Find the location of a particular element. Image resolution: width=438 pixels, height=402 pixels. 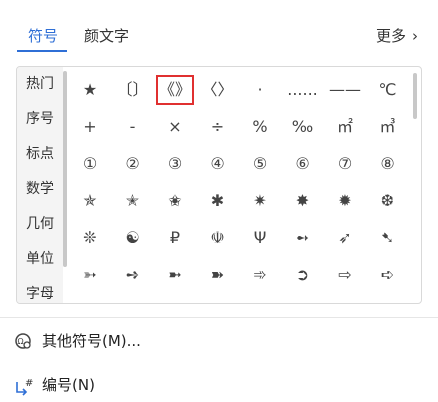

symbol-cell: - is located at coordinates (133, 127).